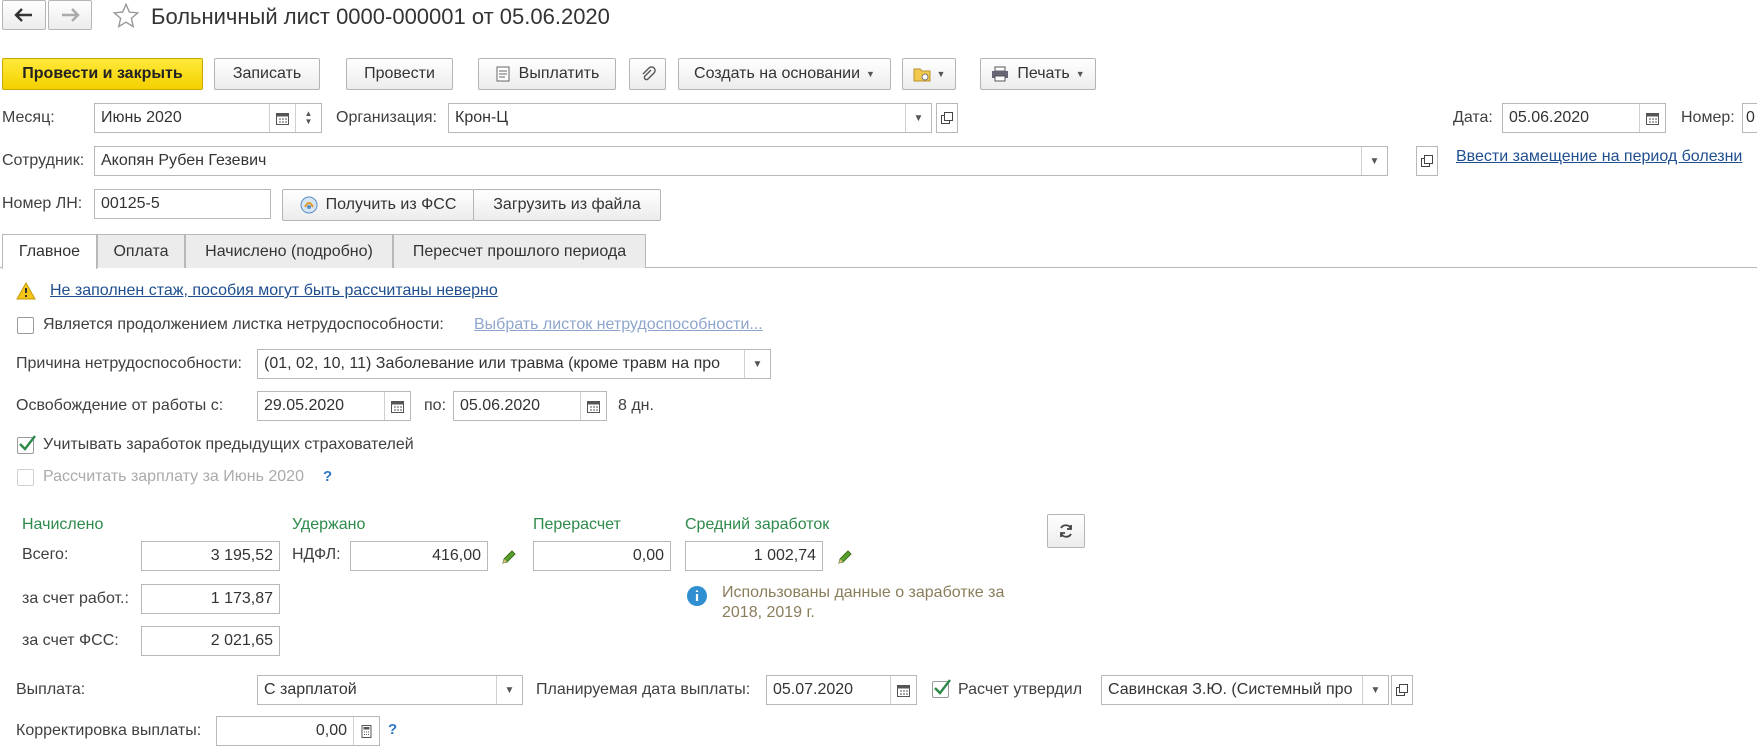  I want to click on correction-field: 0,00, so click(298, 731).